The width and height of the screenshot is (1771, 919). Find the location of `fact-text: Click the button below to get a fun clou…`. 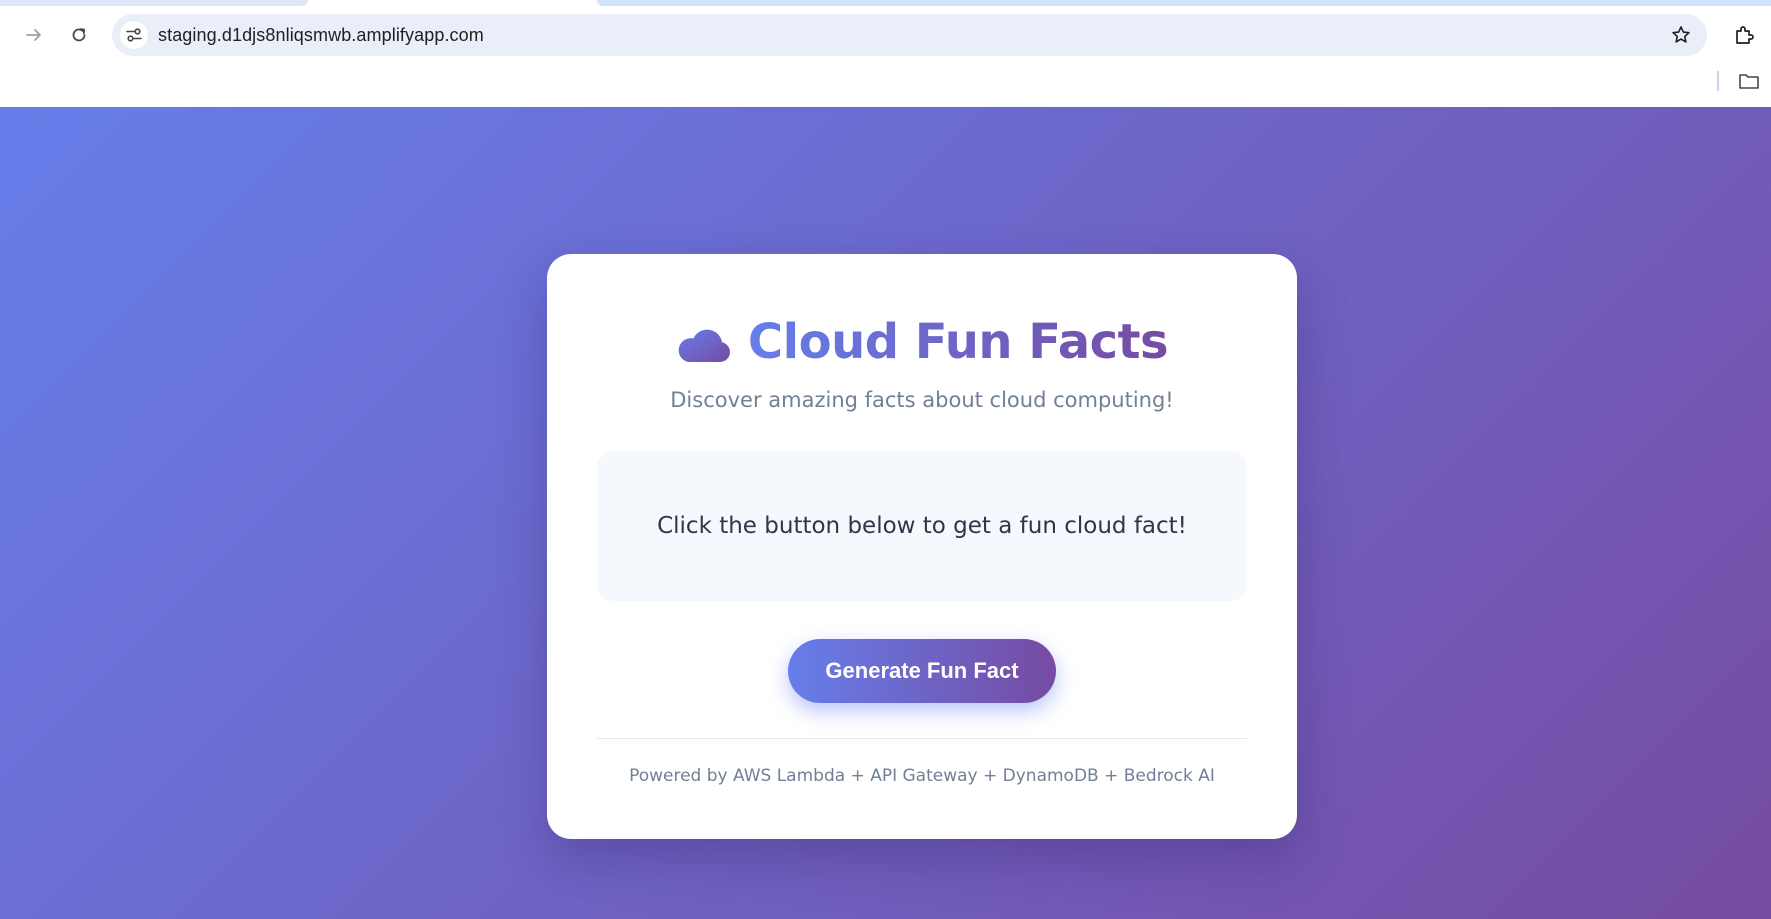

fact-text: Click the button below to get a fun clou… is located at coordinates (922, 526).